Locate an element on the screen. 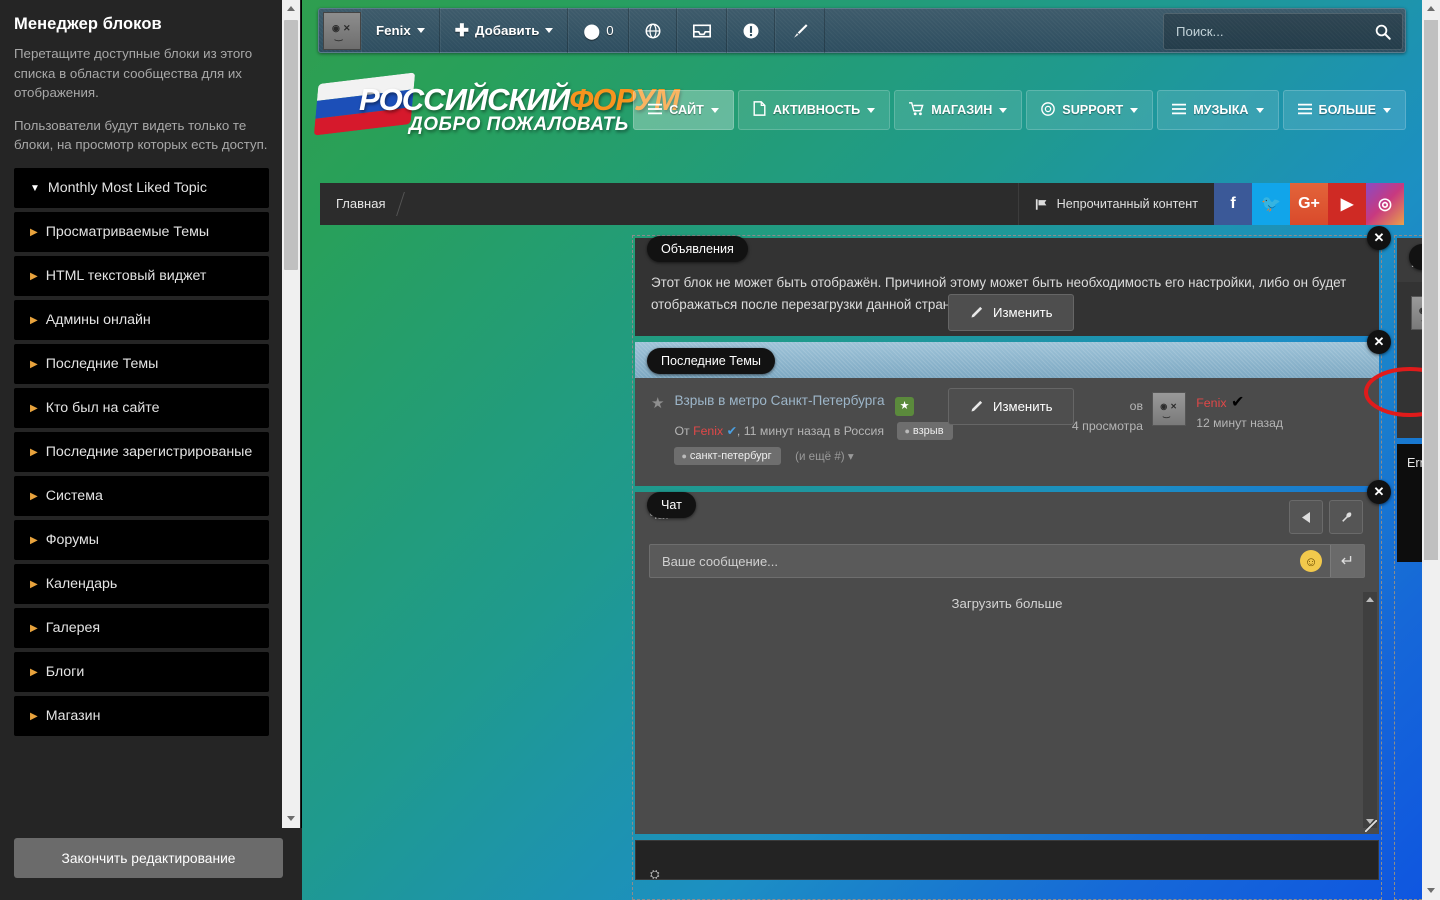  site-logo: РОССИЙСКИЙФОРУМ ДОБРО ПОЖАЛОВАТЬ is located at coordinates (496, 104).